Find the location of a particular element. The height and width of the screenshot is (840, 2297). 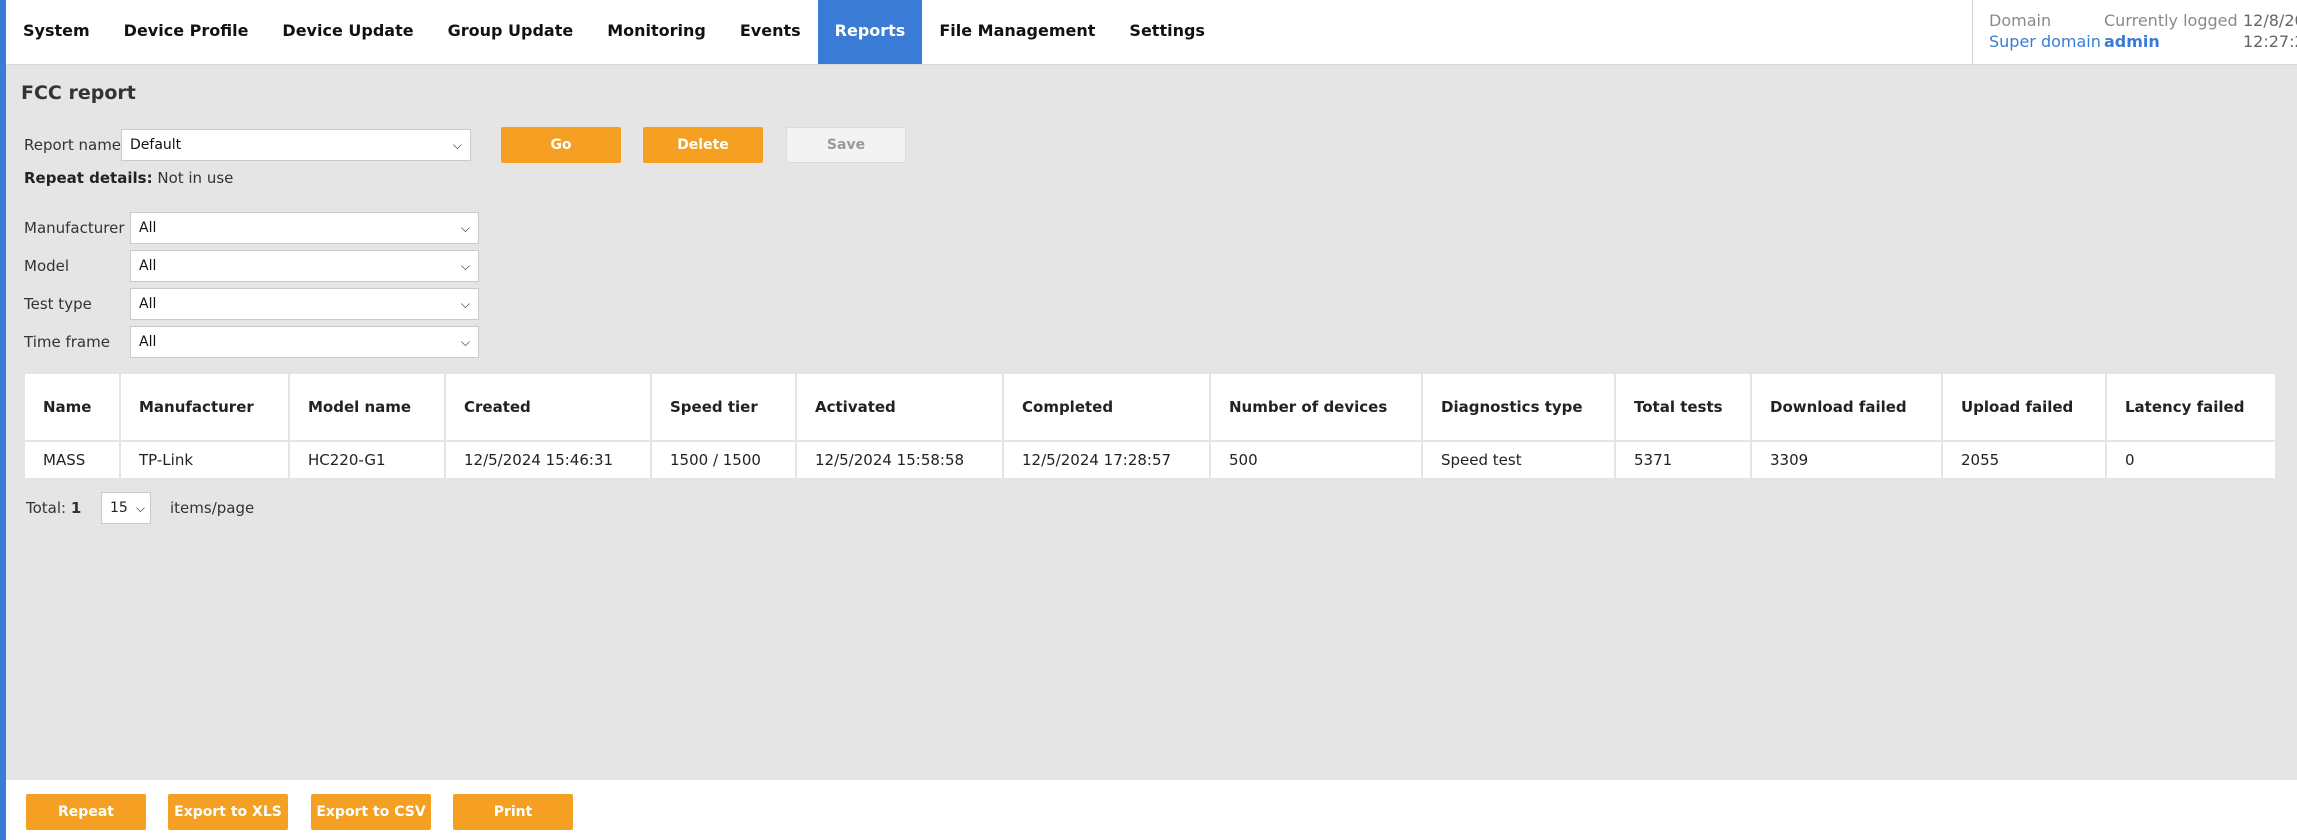

cell-model-name: HC220-G1 is located at coordinates (367, 460).